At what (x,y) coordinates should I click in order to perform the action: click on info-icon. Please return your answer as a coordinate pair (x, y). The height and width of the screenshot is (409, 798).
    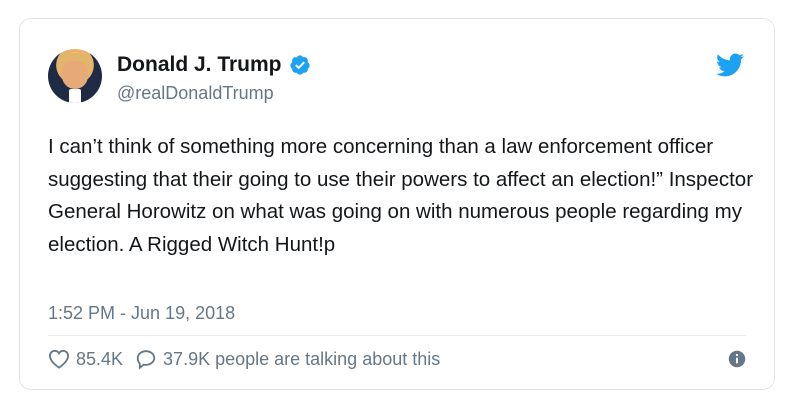
    Looking at the image, I should click on (737, 359).